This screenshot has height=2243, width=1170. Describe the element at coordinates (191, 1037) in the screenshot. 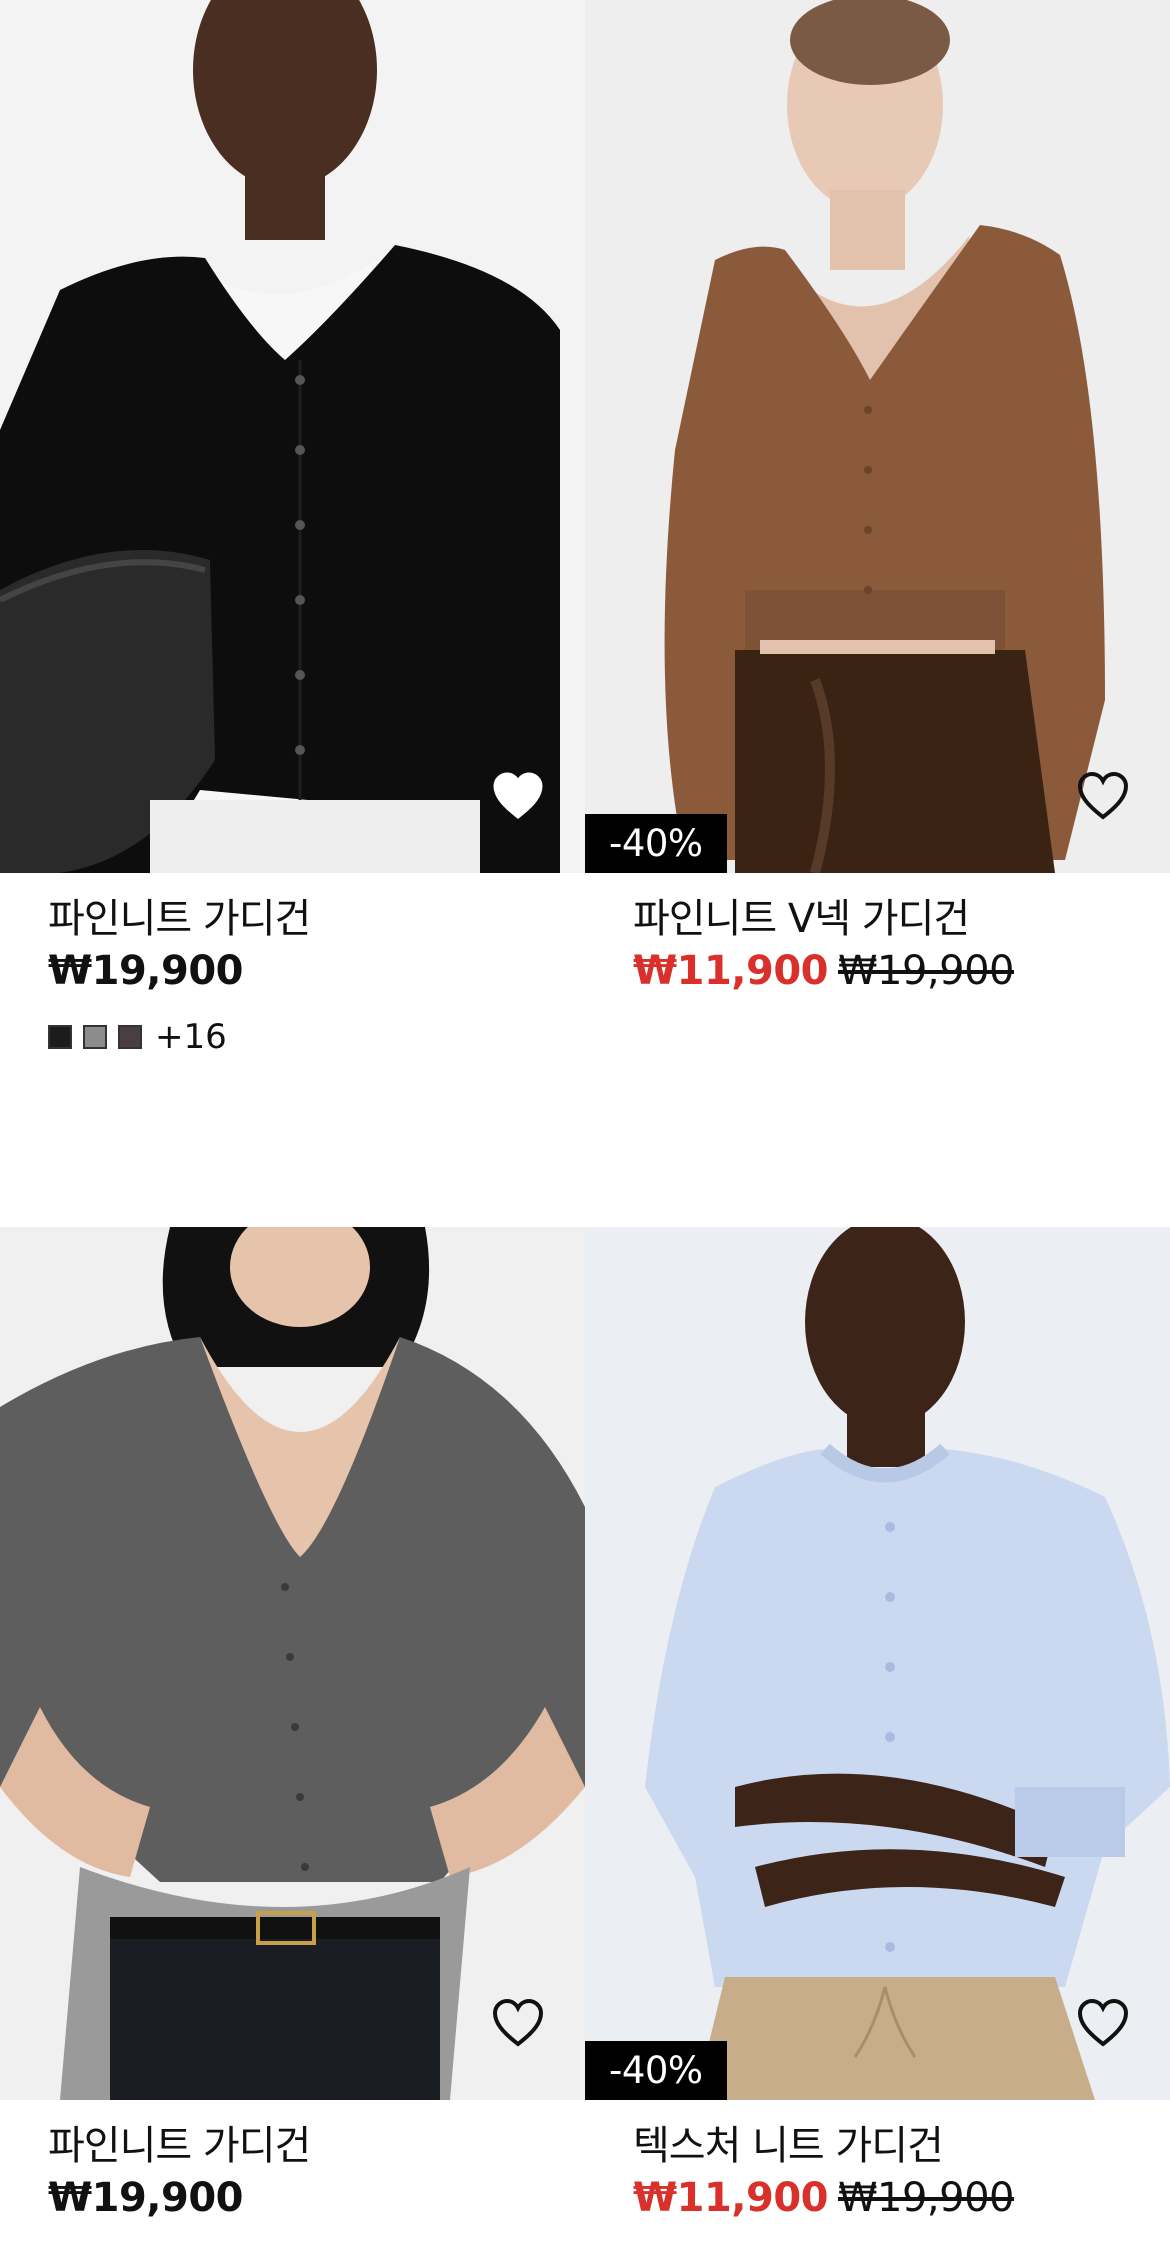

I see `more-colors-count: +16` at that location.